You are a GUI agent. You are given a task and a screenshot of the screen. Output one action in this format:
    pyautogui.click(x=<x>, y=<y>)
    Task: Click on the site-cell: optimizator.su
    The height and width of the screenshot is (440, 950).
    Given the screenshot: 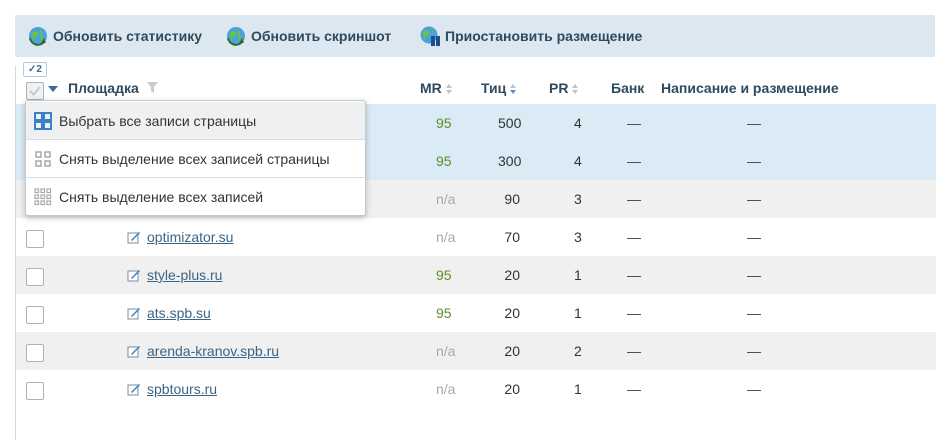 What is the action you would take?
    pyautogui.click(x=180, y=237)
    